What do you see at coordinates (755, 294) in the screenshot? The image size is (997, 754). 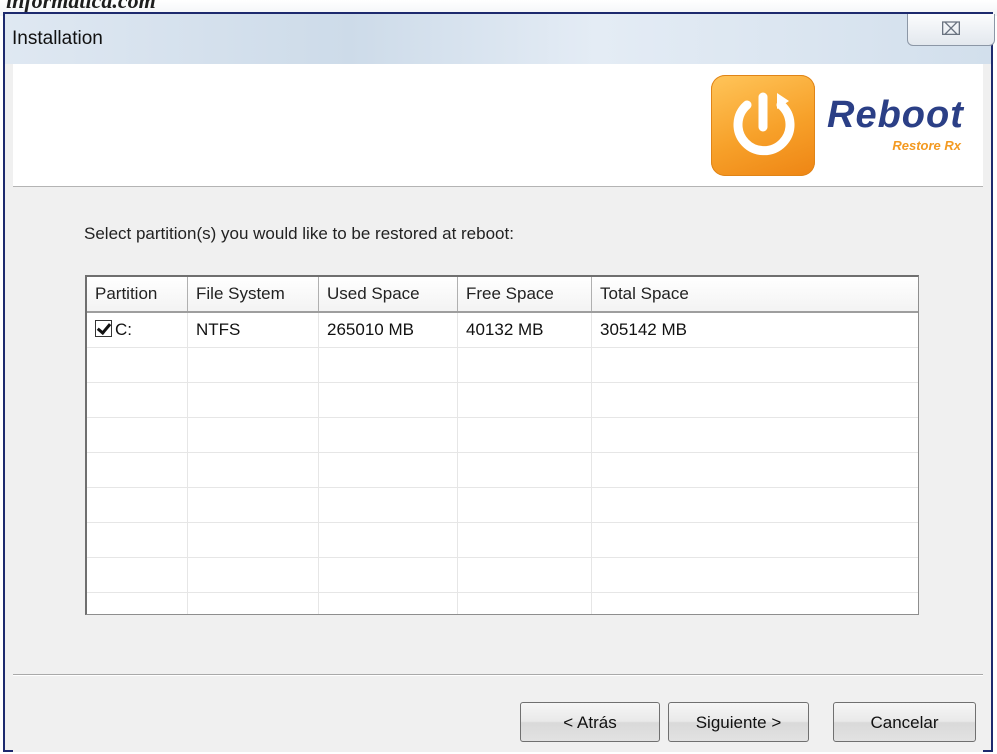 I see `column-header-total-space: Total Space` at bounding box center [755, 294].